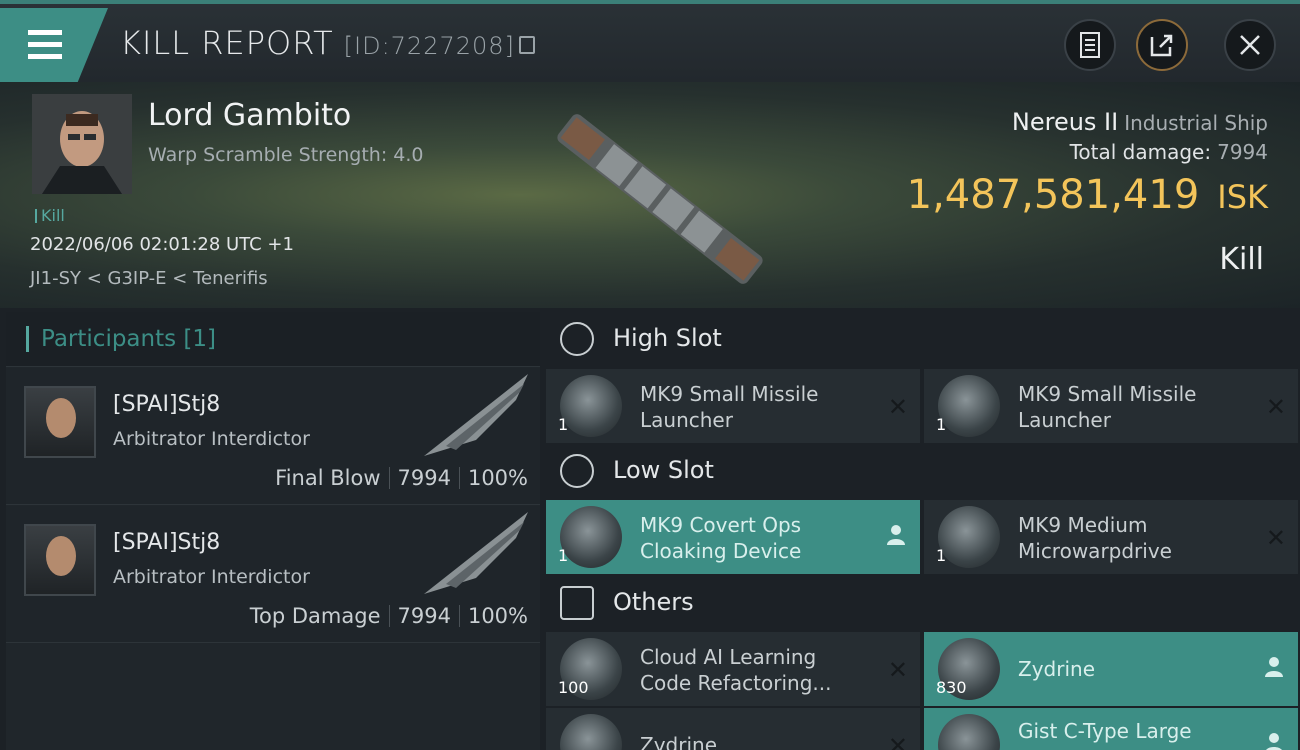 Image resolution: width=1300 pixels, height=750 pixels. What do you see at coordinates (50, 215) in the screenshot?
I see `kill-tag: Kill` at bounding box center [50, 215].